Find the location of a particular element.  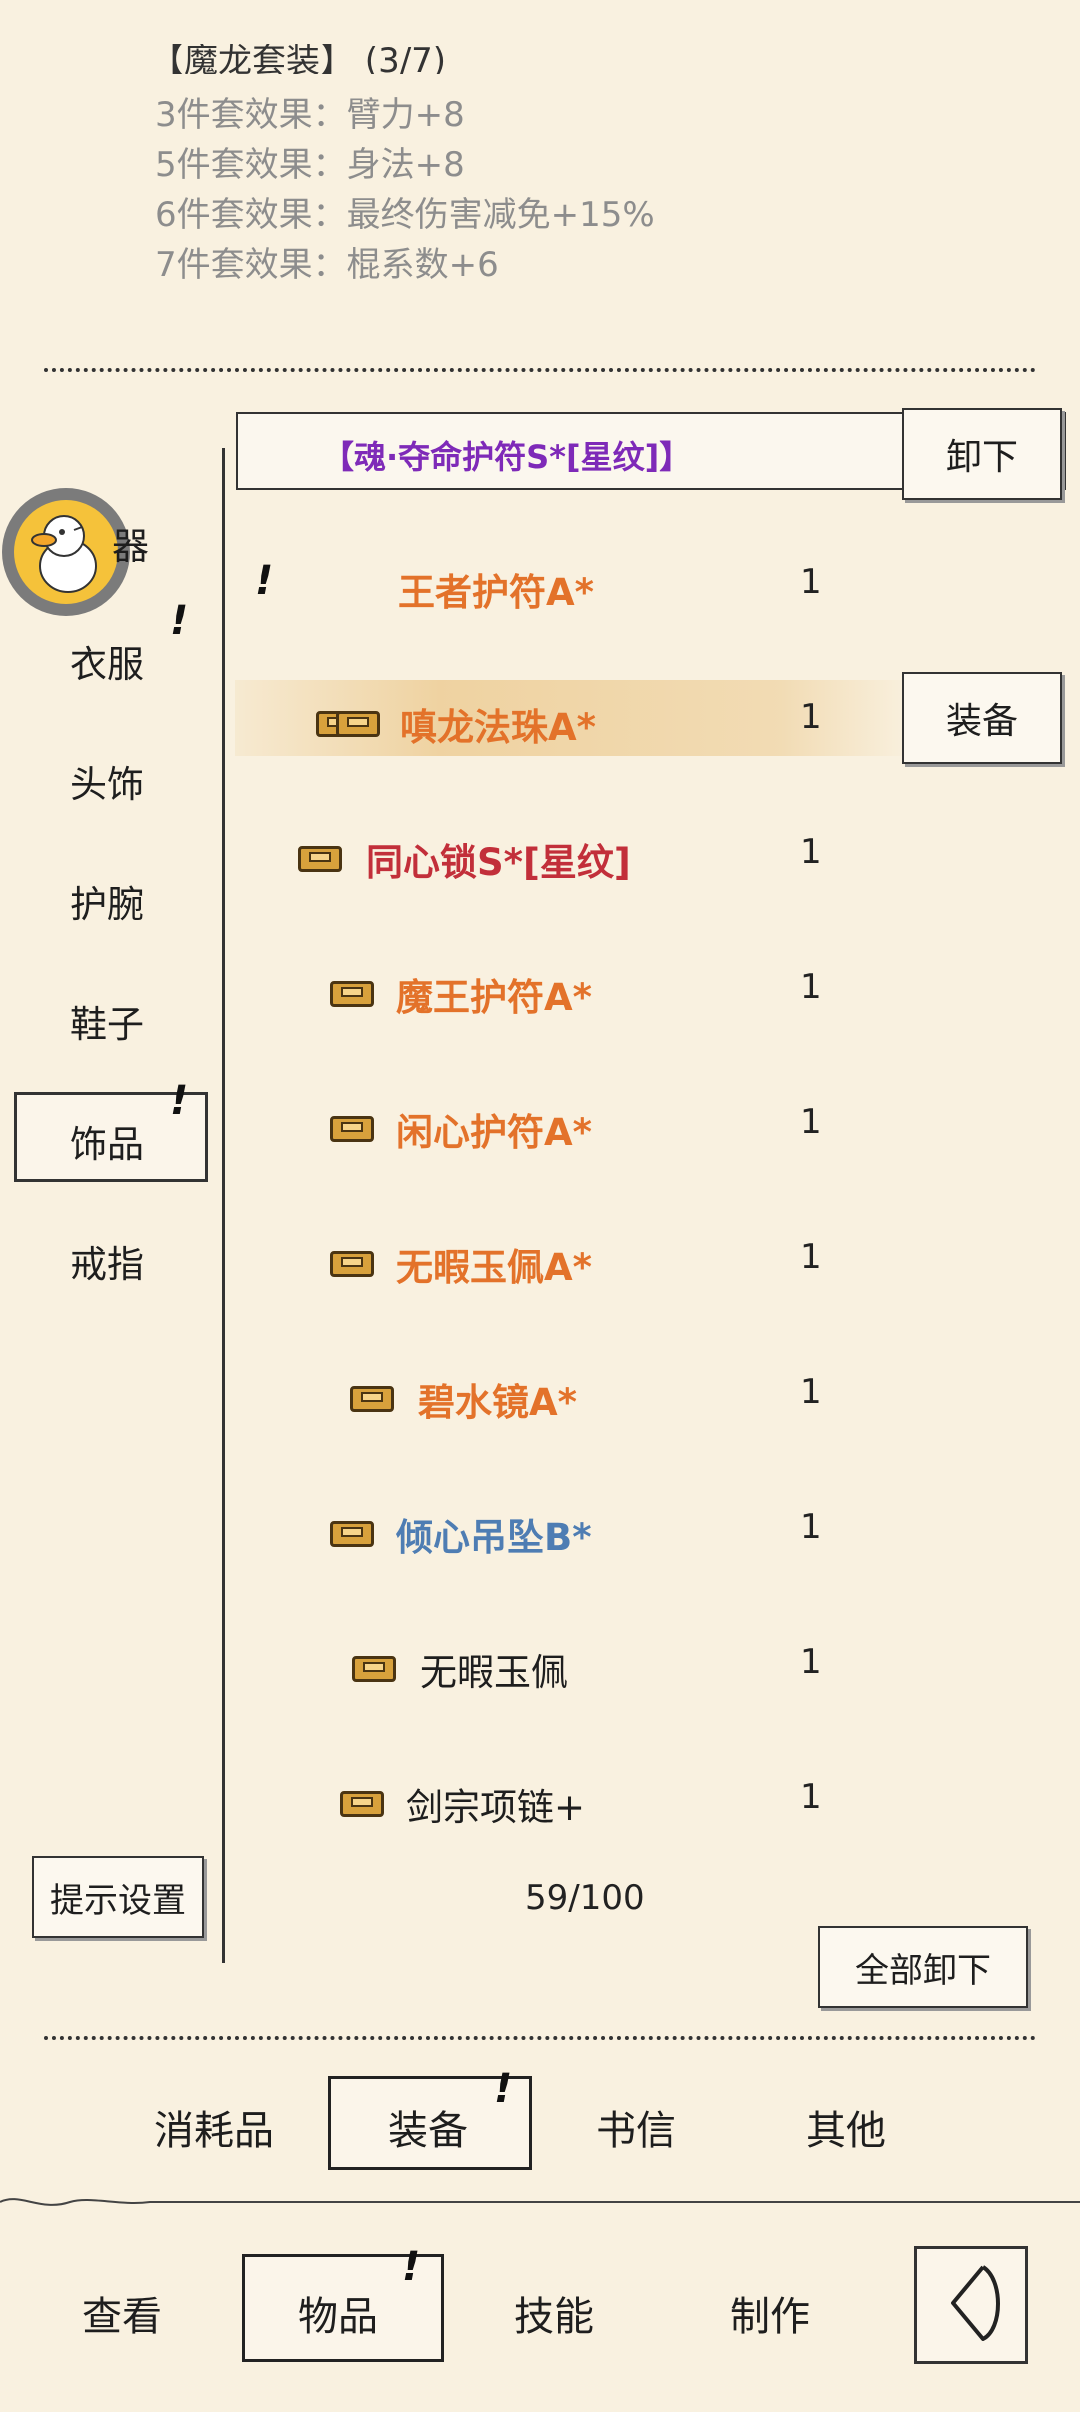

set-bonus-line: 3件套效果：臂力+8 is located at coordinates (310, 115).